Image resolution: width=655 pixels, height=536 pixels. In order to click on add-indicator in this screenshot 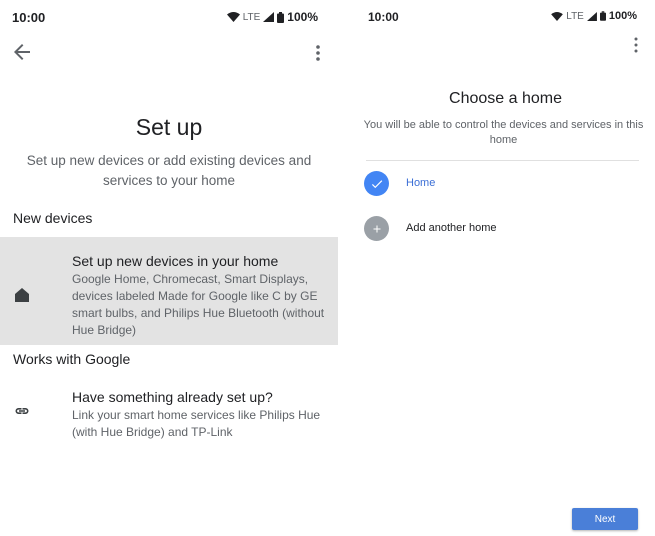, I will do `click(376, 228)`.